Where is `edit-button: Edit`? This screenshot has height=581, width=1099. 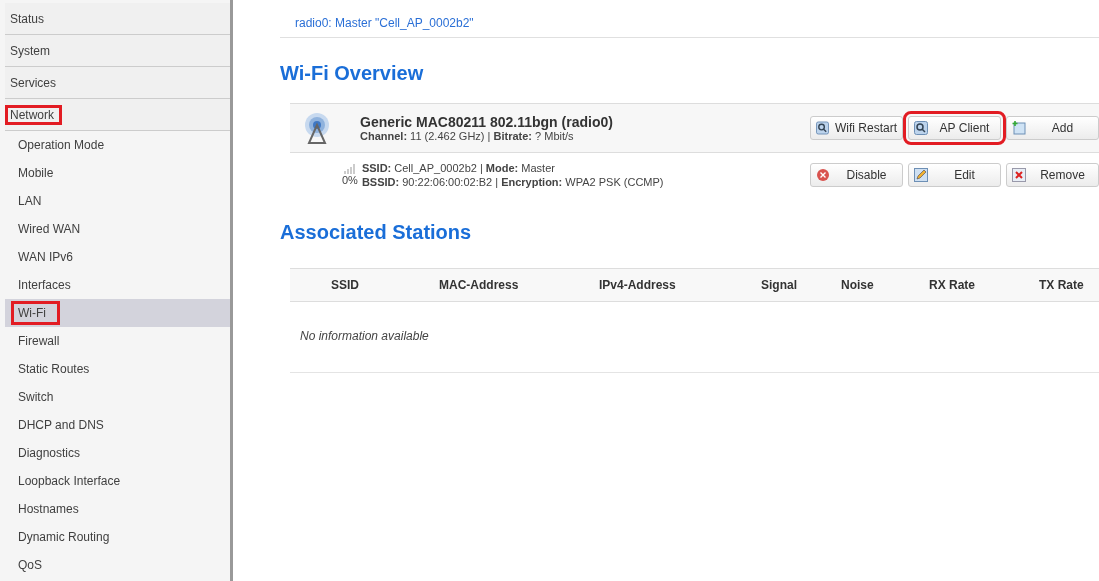 edit-button: Edit is located at coordinates (954, 175).